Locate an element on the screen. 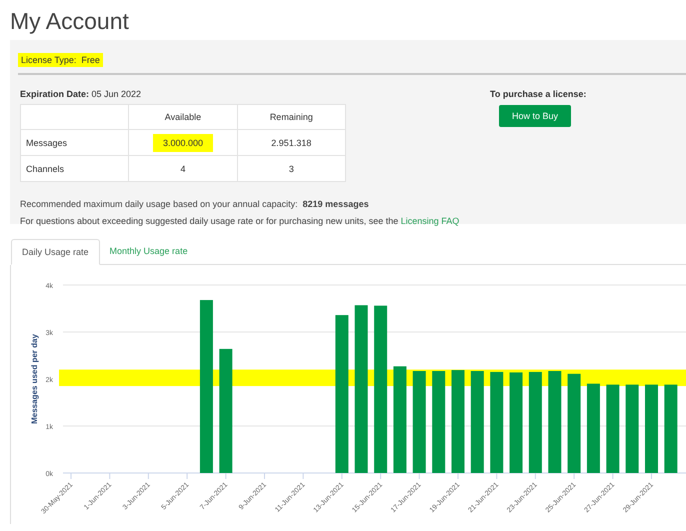  license-type: License Type: Free is located at coordinates (60, 60).